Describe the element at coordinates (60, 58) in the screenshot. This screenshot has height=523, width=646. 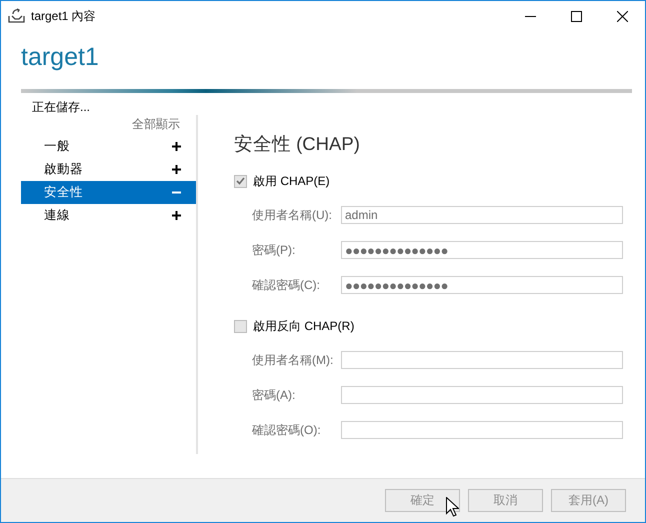
I see `page-heading: target1` at that location.